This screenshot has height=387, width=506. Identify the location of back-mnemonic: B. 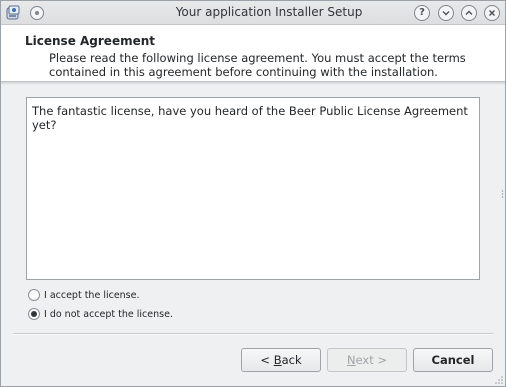
(277, 360).